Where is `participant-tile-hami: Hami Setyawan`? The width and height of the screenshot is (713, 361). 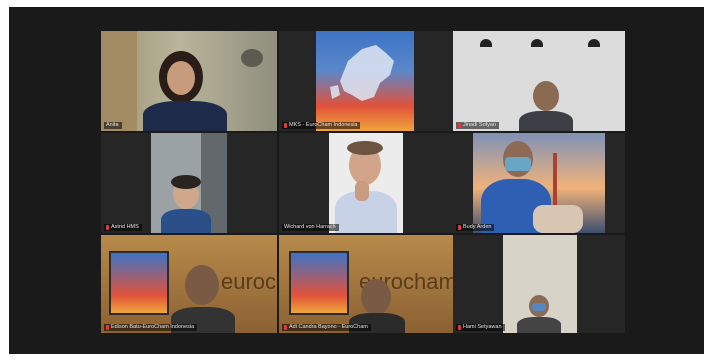 participant-tile-hami: Hami Setyawan is located at coordinates (539, 284).